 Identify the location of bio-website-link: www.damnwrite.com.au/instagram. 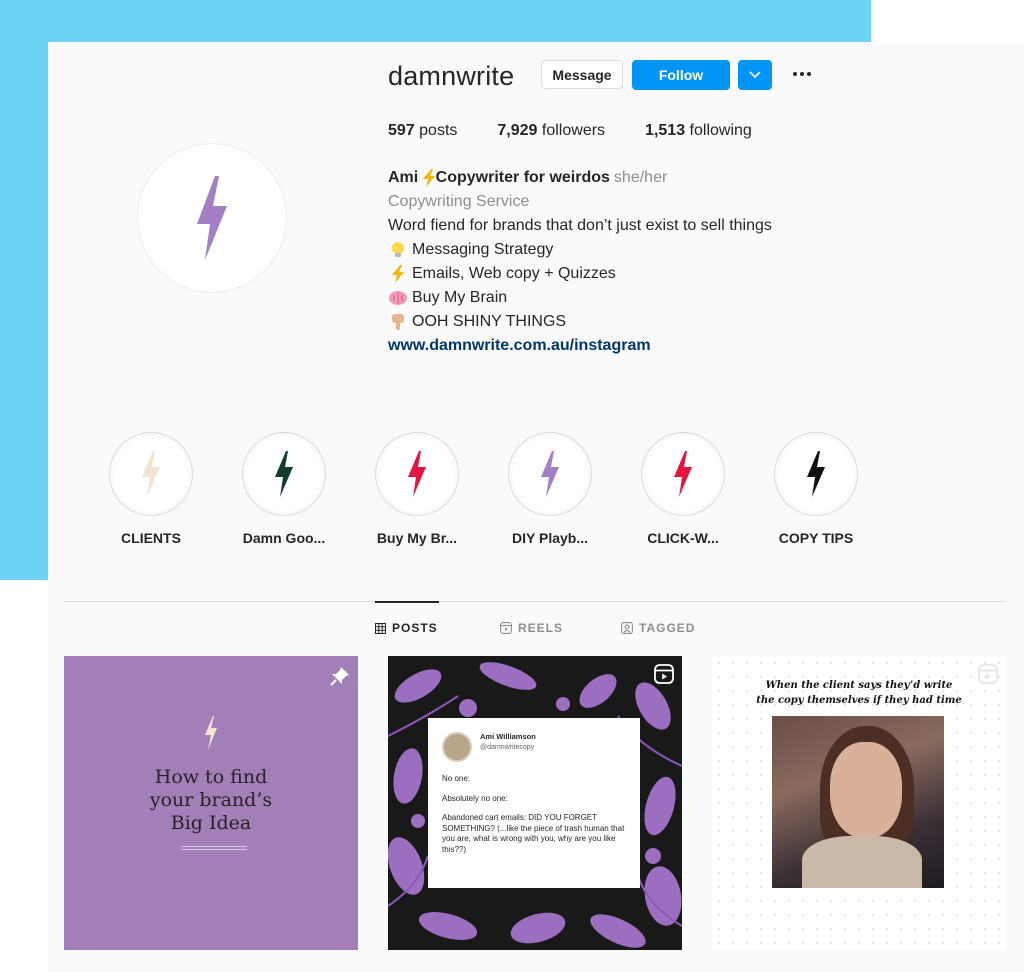
(580, 346).